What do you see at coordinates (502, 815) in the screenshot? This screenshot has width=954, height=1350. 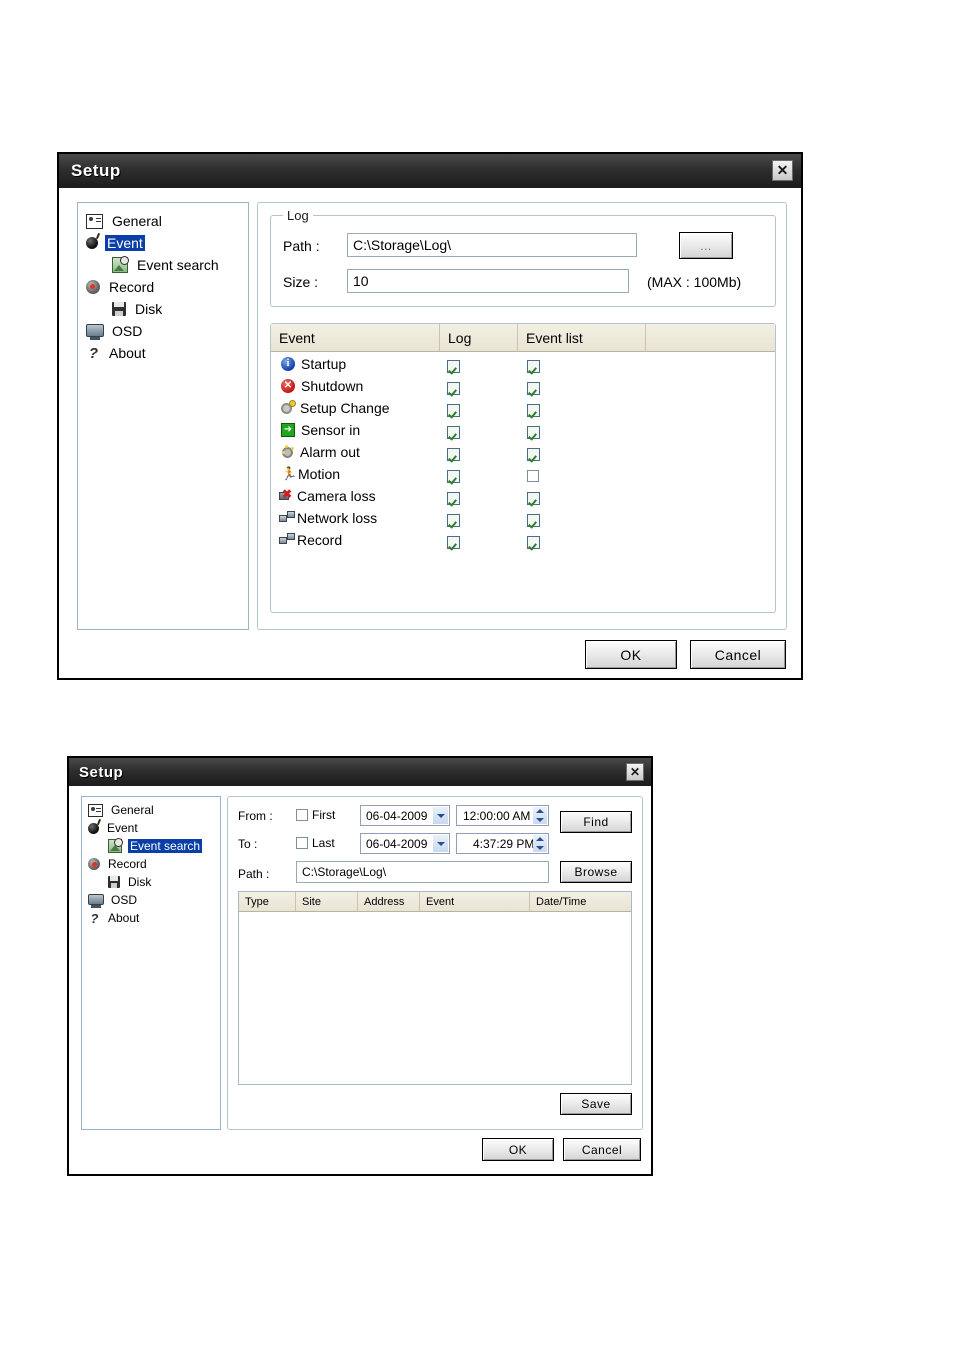 I see `from-time-spinner: 12:00:00 AM` at bounding box center [502, 815].